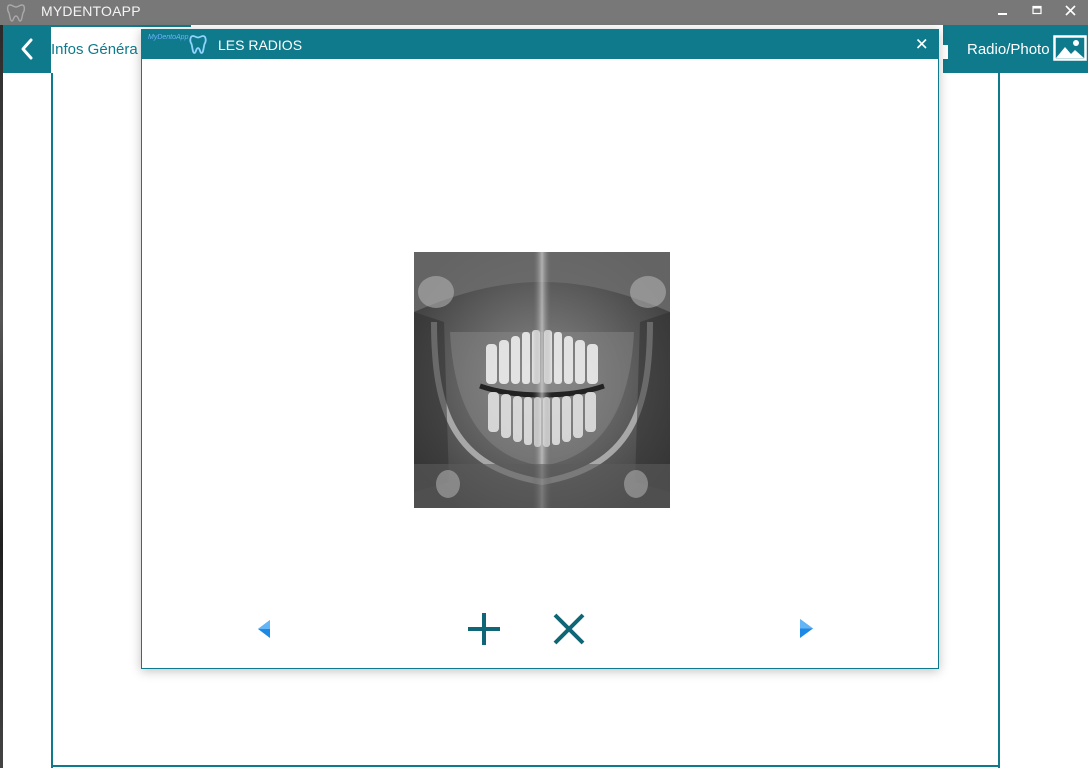 This screenshot has height=768, width=1088. I want to click on xray-image, so click(542, 380).